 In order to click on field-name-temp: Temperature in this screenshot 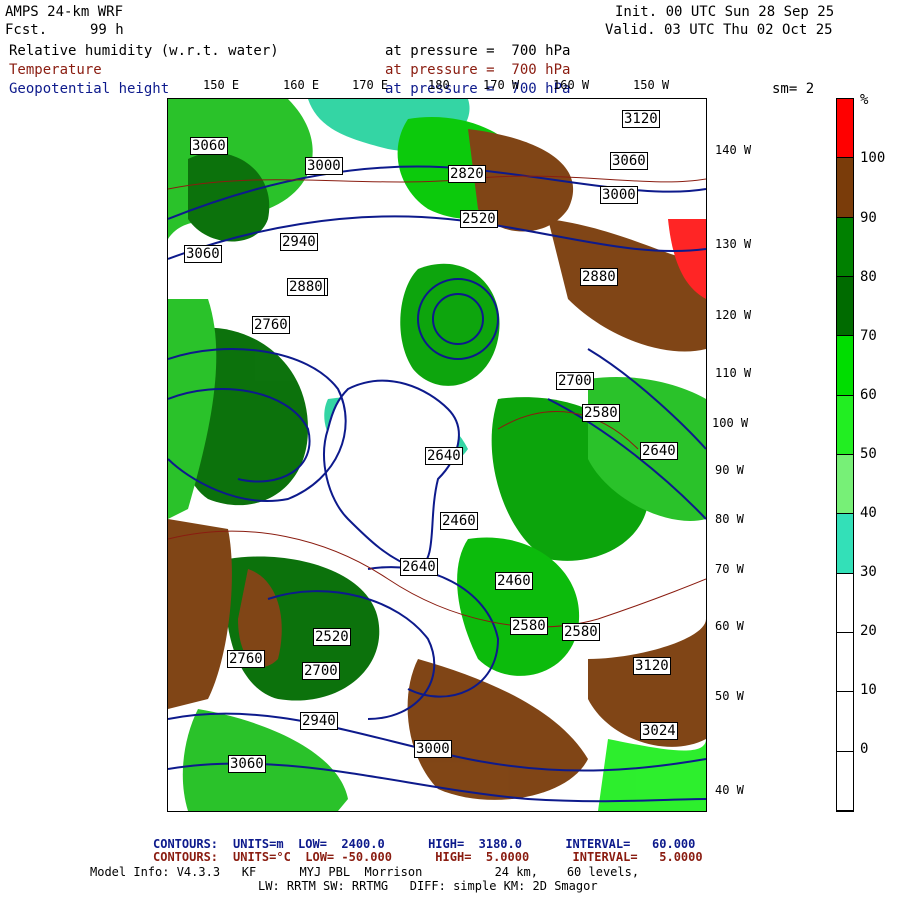, I will do `click(55, 70)`.